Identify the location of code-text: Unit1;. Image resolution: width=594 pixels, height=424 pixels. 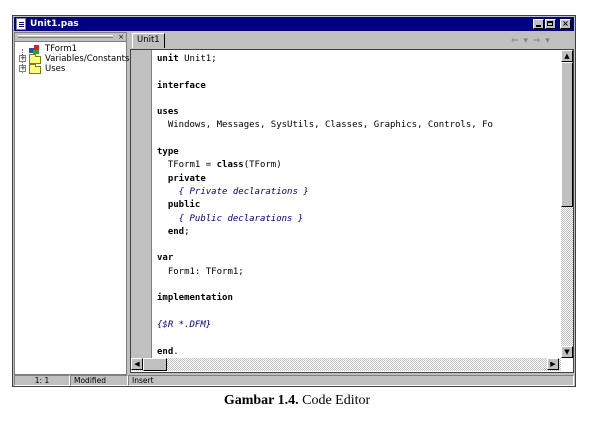
(197, 59).